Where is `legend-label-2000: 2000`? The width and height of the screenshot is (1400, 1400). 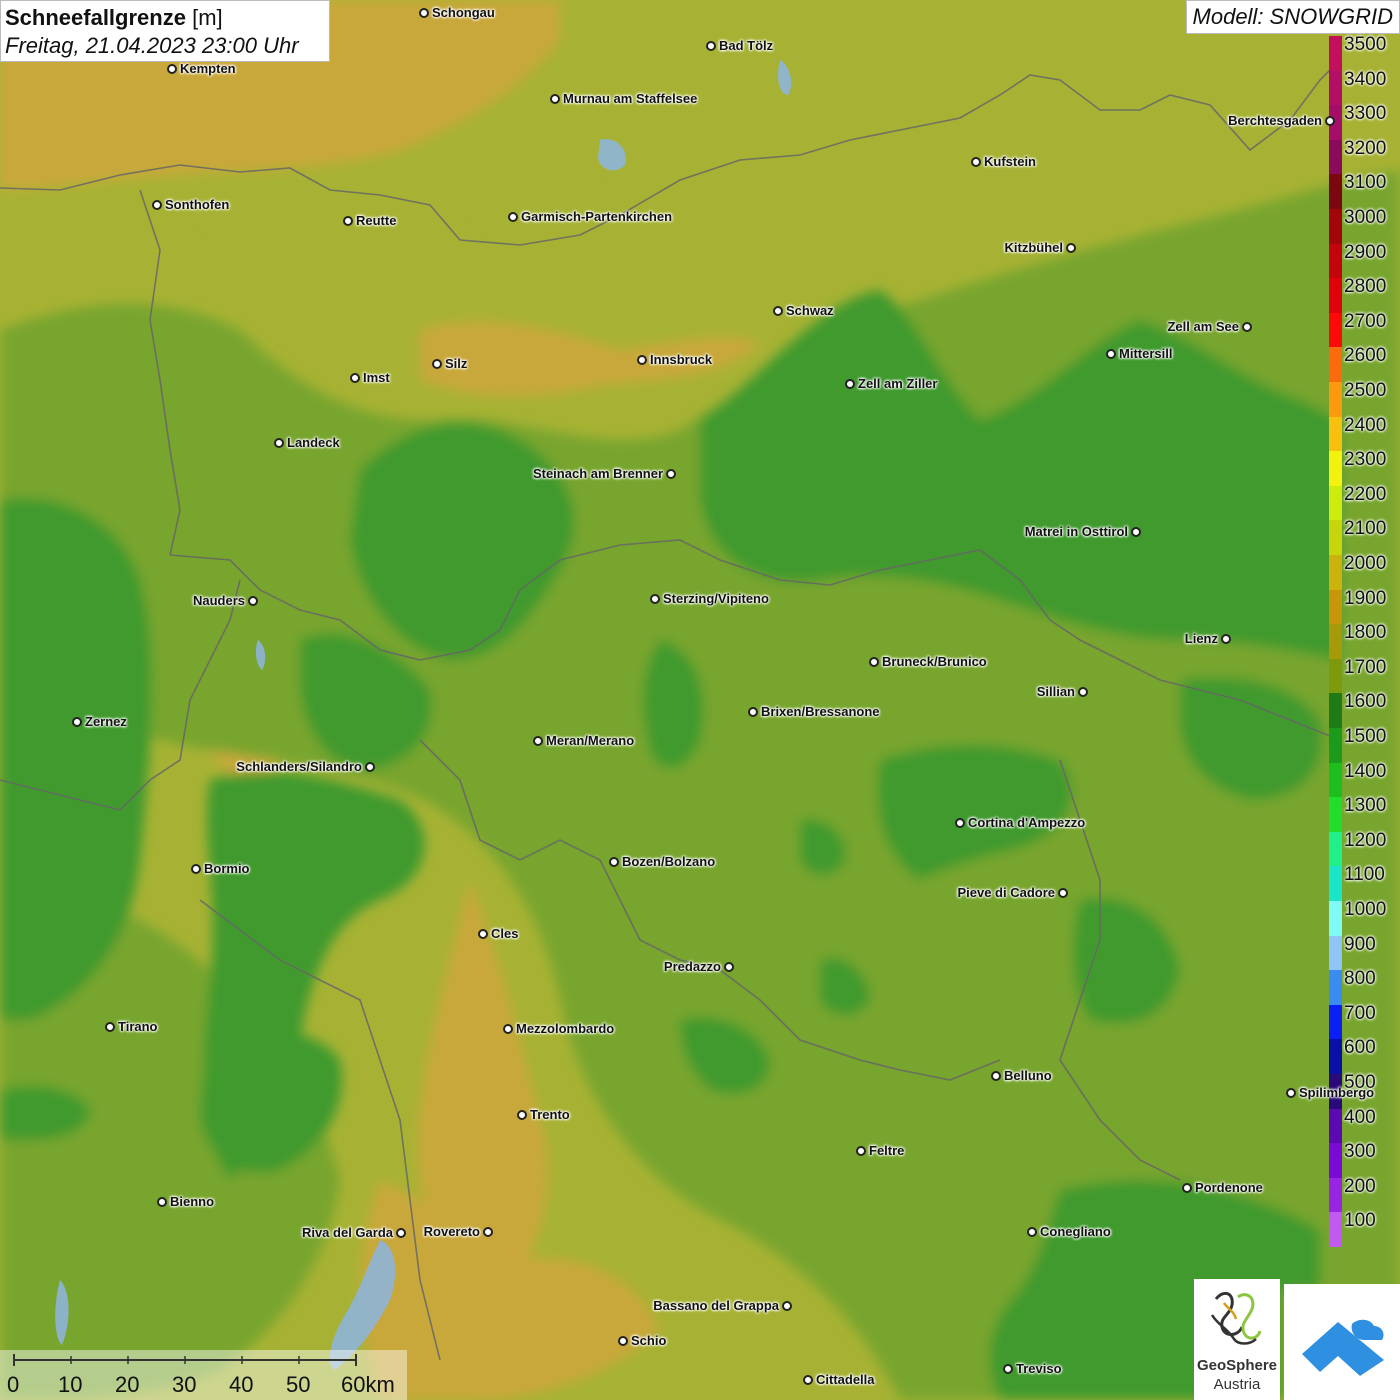
legend-label-2000: 2000 is located at coordinates (1365, 563).